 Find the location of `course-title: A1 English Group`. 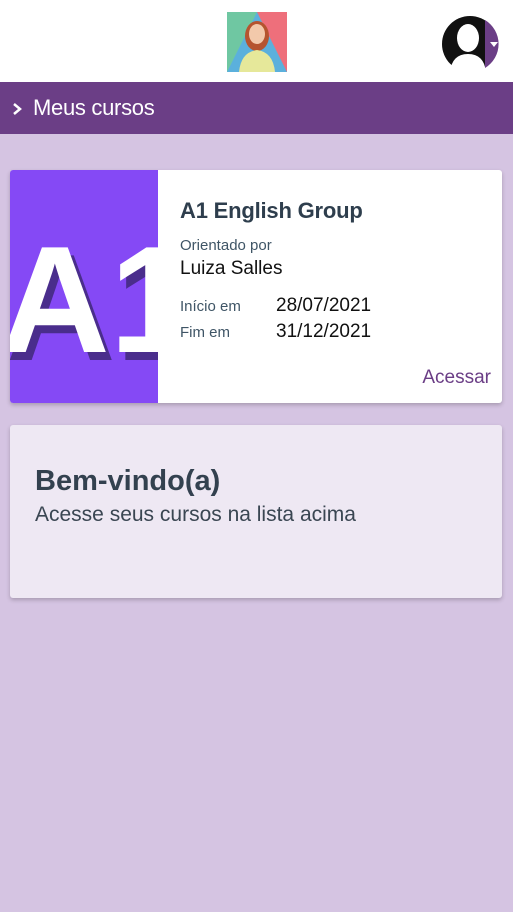

course-title: A1 English Group is located at coordinates (271, 210).